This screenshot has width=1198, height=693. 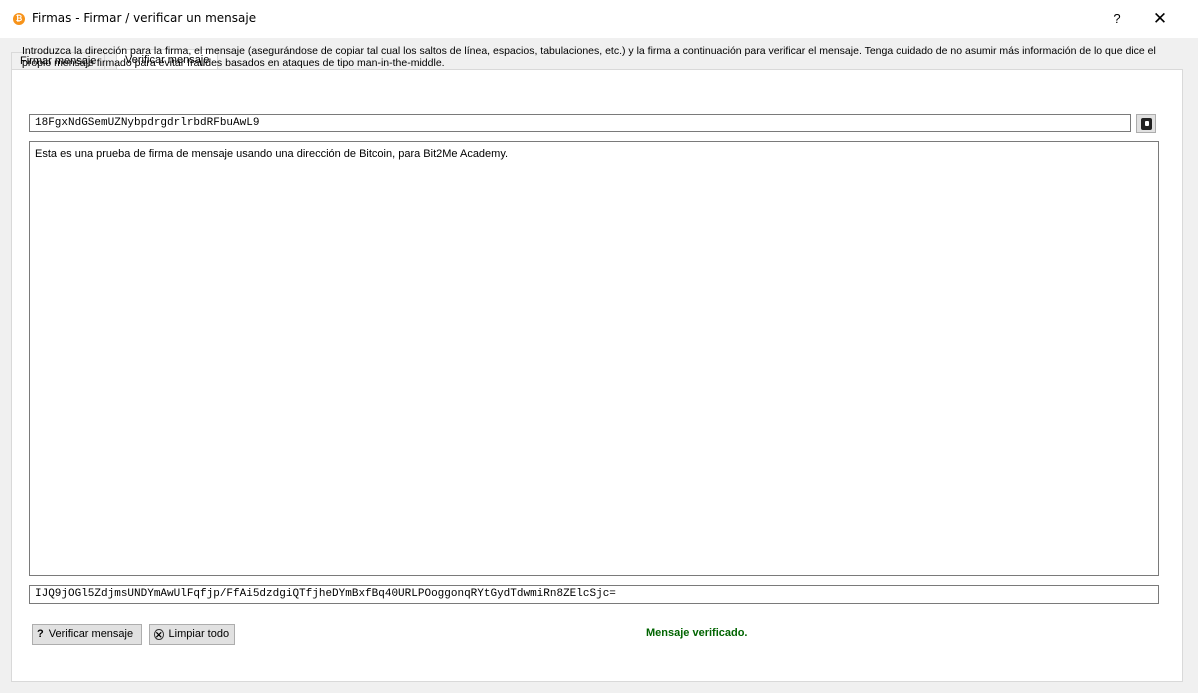 What do you see at coordinates (91, 634) in the screenshot?
I see `verify-button-label: Verificar mensaje` at bounding box center [91, 634].